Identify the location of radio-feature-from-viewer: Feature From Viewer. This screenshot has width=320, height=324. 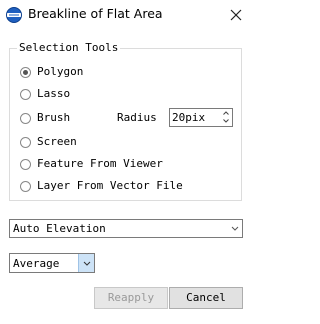
(91, 164).